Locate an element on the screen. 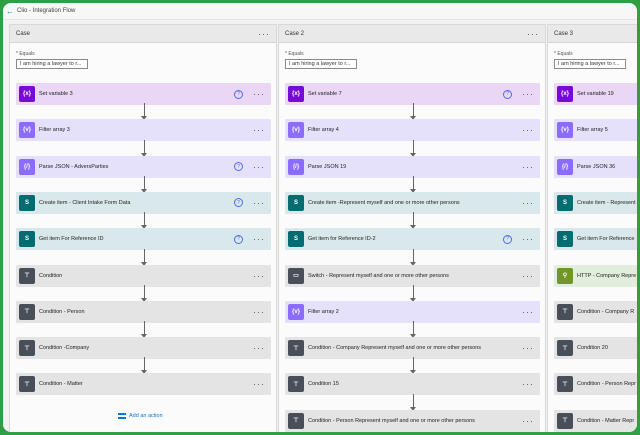 Image resolution: width=640 pixels, height=435 pixels. action-label: Set variable 3 is located at coordinates (56, 94).